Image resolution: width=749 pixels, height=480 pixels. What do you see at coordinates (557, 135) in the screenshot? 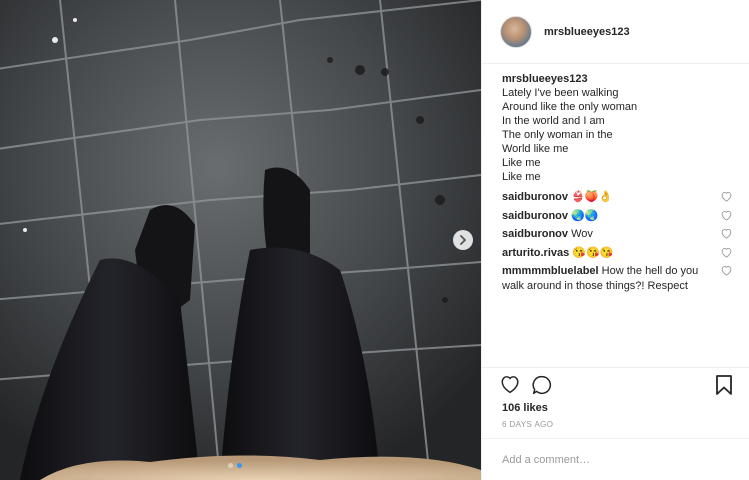
I see `caption-line: The only woman in the` at bounding box center [557, 135].